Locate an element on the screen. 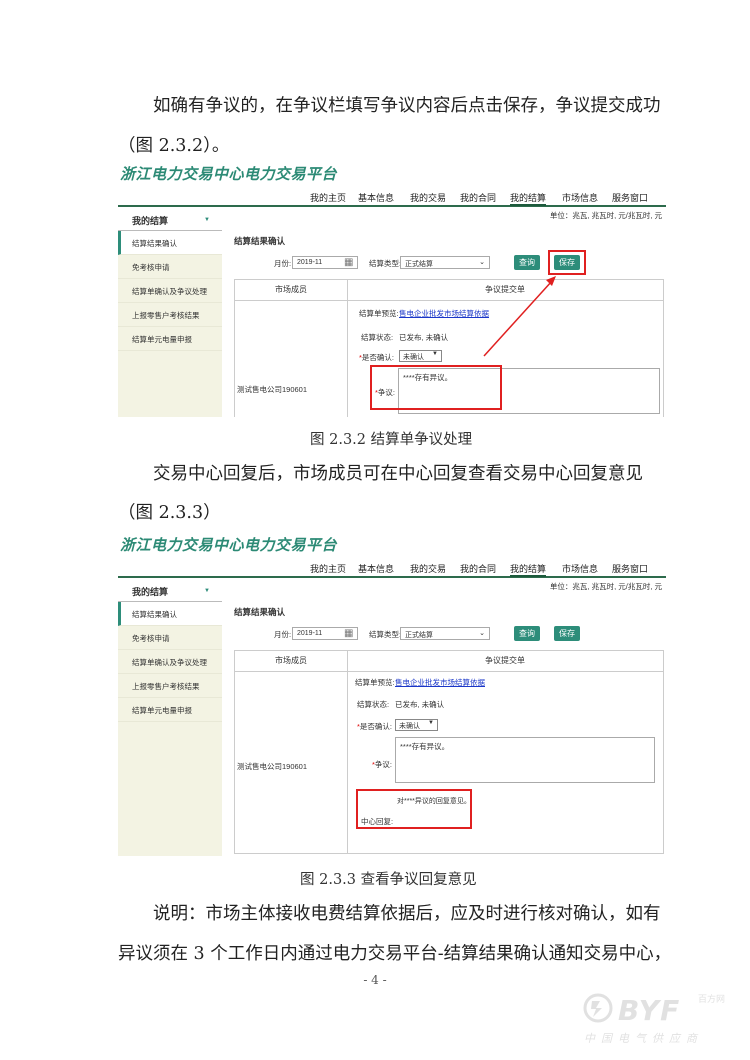 Image resolution: width=750 pixels, height=1060 pixels. paragraph-2-ref: （图 2.3.3） is located at coordinates (169, 513).